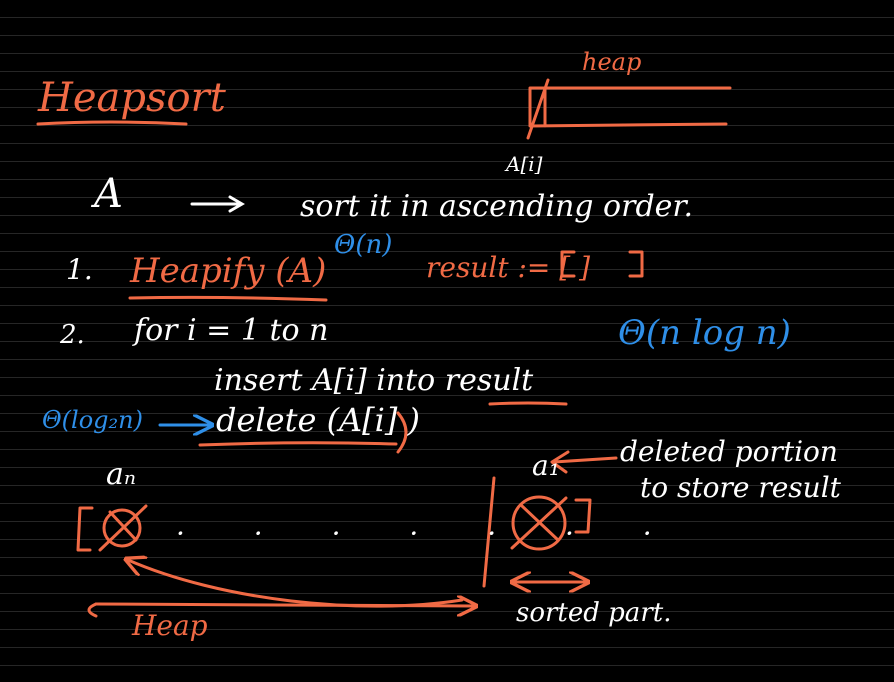 Image resolution: width=894 pixels, height=682 pixels. What do you see at coordinates (546, 465) in the screenshot?
I see `a1-label: a₁` at bounding box center [546, 465].